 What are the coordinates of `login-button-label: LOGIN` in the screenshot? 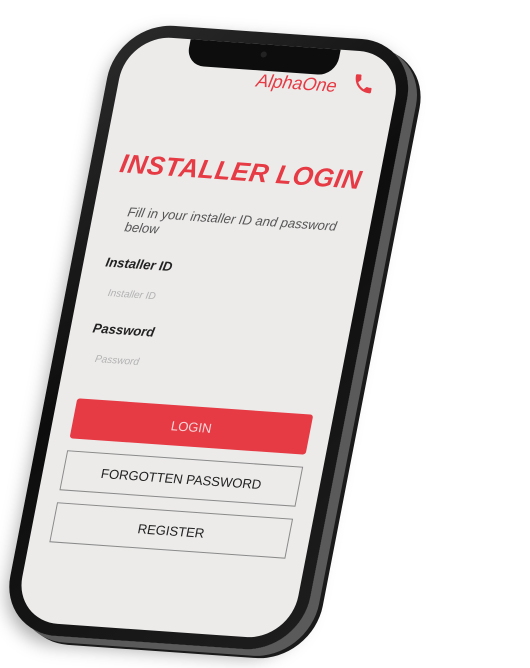 It's located at (191, 426).